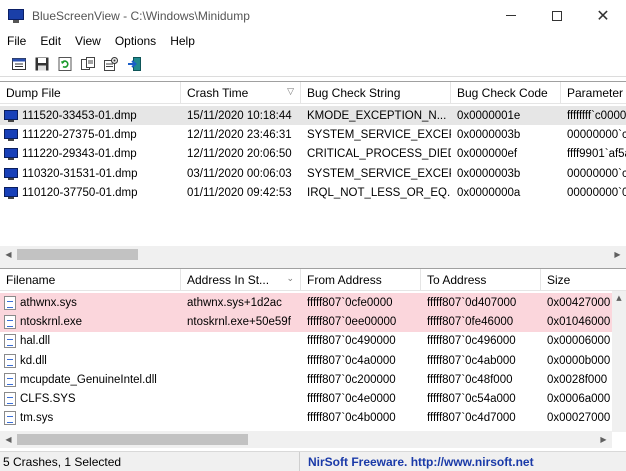 The height and width of the screenshot is (471, 626). What do you see at coordinates (557, 15) in the screenshot?
I see `maximize-button` at bounding box center [557, 15].